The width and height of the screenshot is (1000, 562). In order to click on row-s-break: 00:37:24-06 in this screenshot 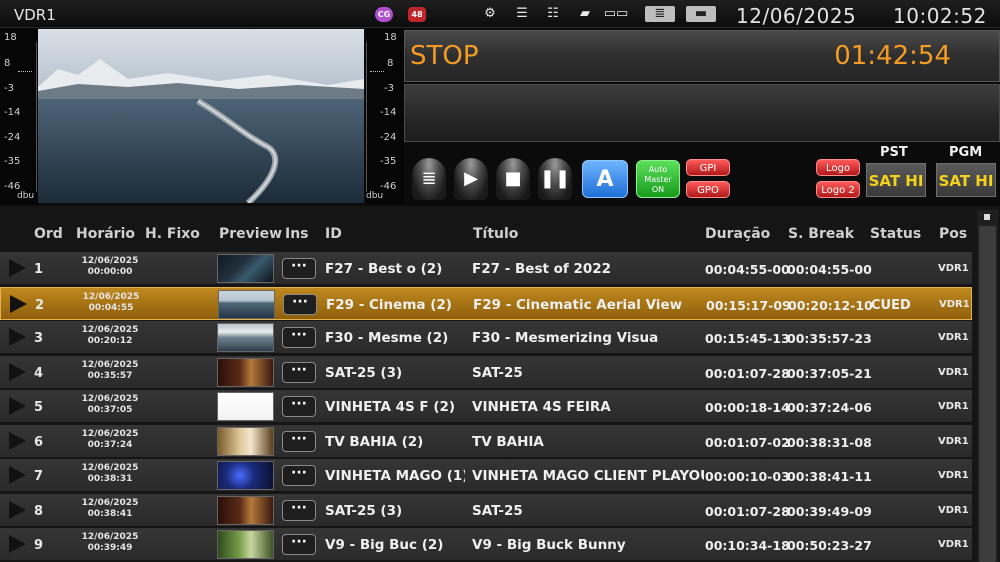, I will do `click(829, 407)`.